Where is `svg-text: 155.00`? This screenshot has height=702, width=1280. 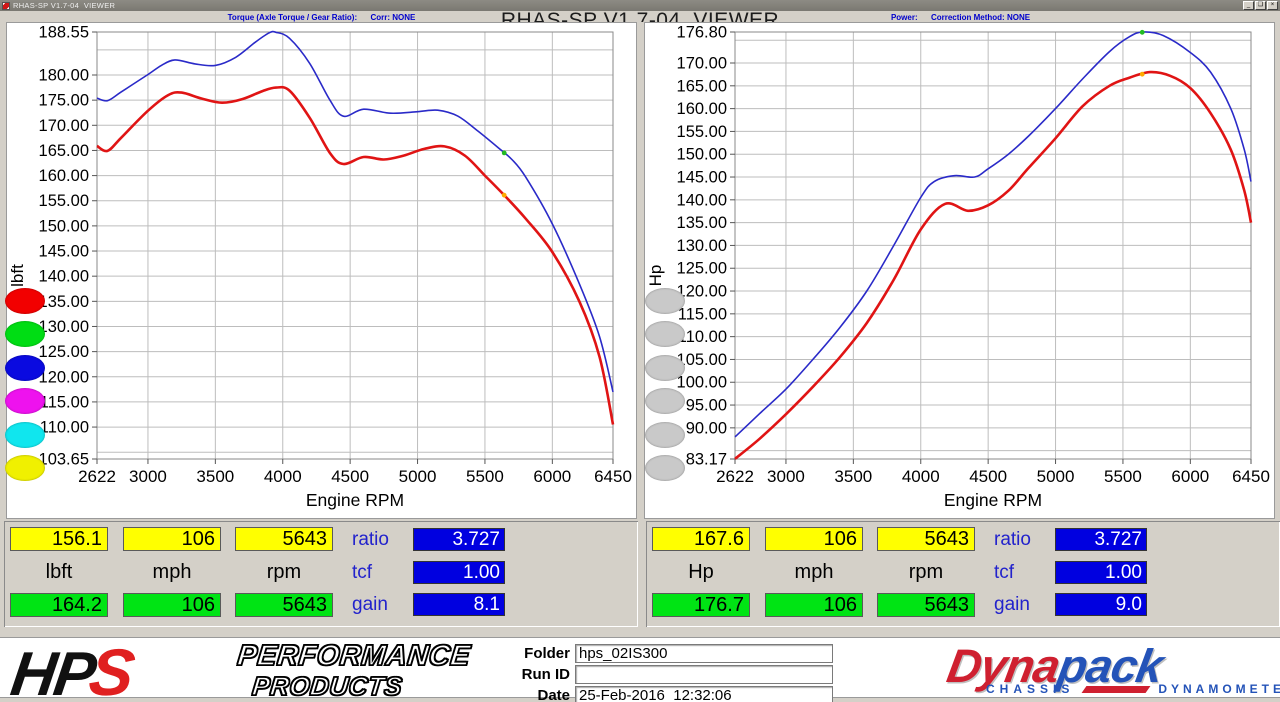 svg-text: 155.00 is located at coordinates (64, 201).